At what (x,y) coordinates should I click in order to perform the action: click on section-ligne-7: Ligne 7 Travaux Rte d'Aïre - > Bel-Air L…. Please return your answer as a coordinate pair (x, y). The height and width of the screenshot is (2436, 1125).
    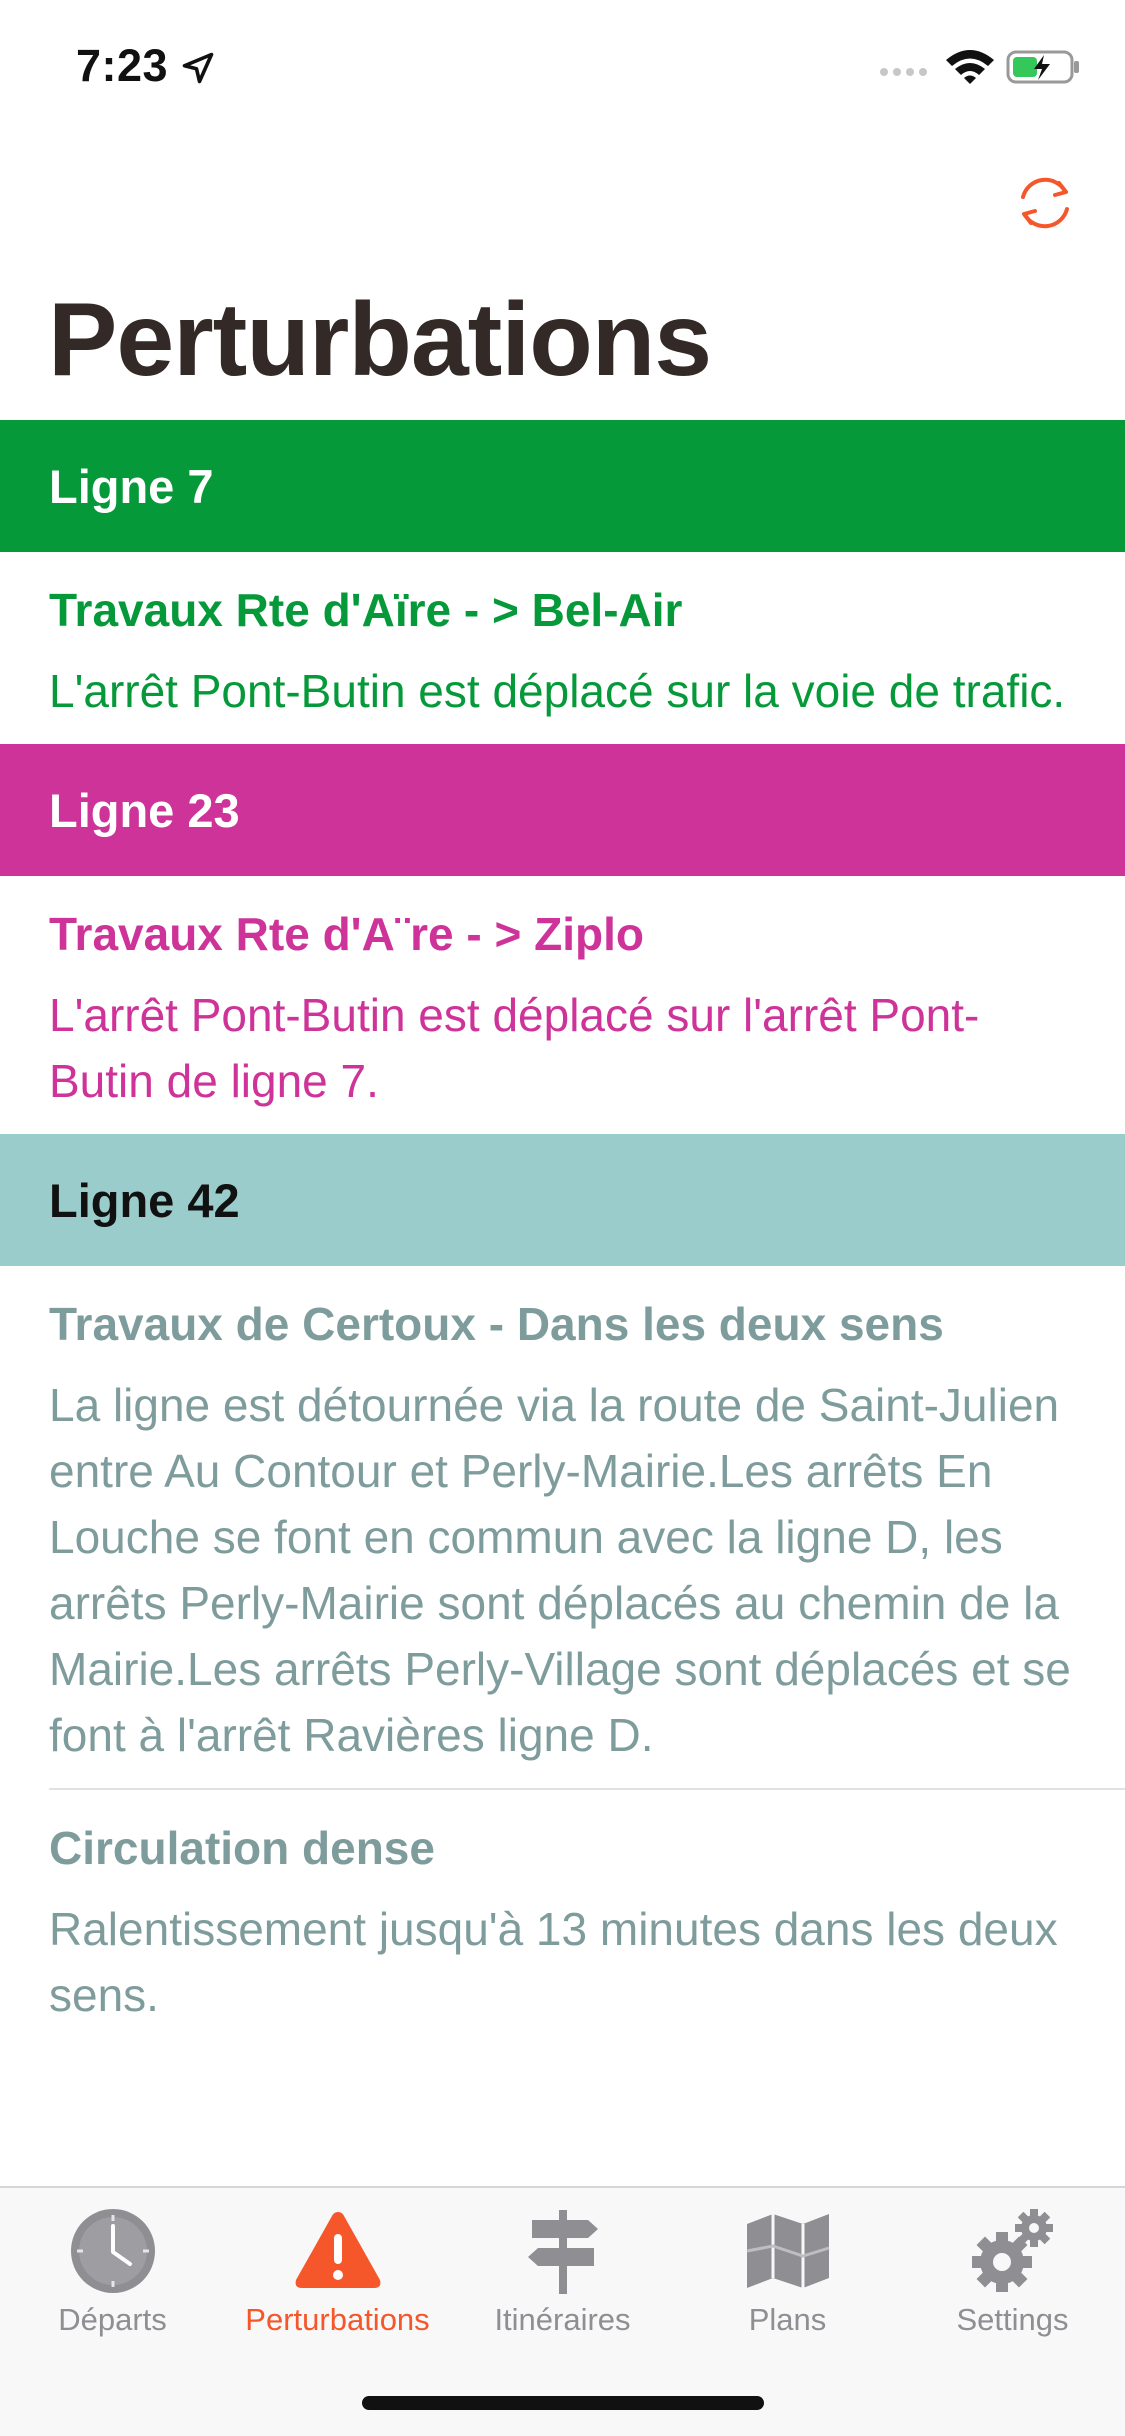
    Looking at the image, I should click on (562, 582).